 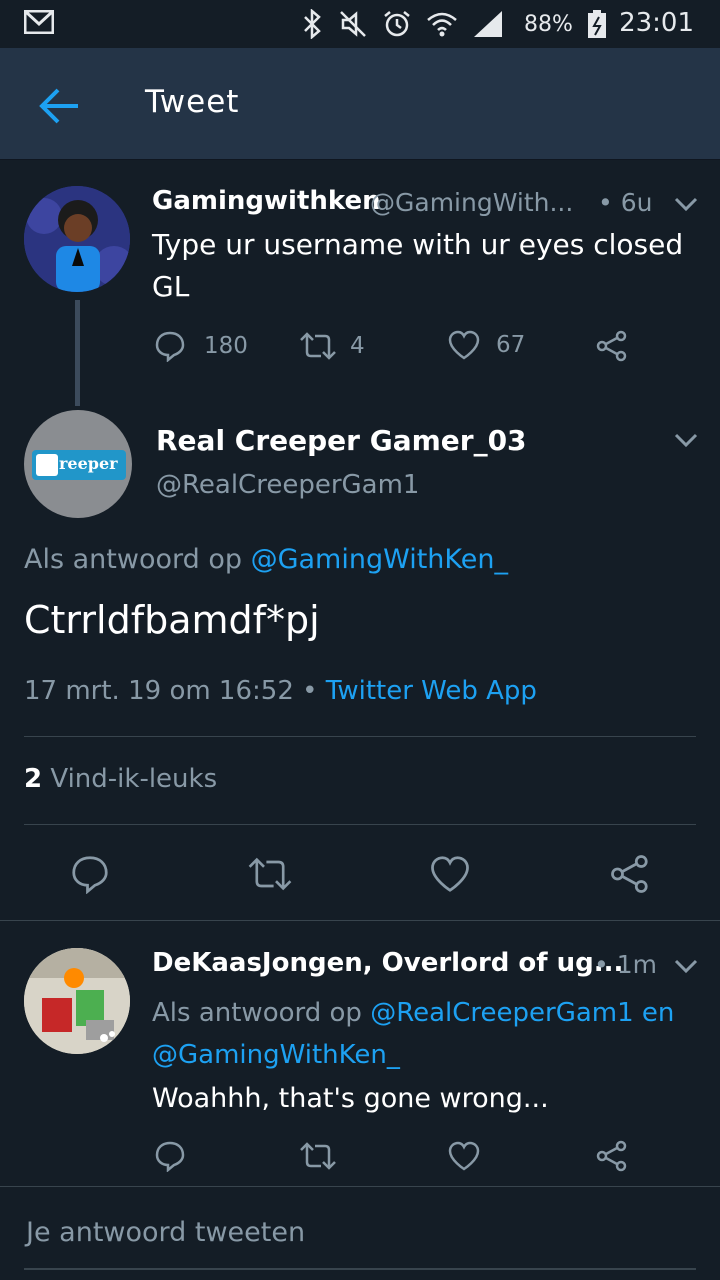 What do you see at coordinates (312, 24) in the screenshot?
I see `bluetooth-icon` at bounding box center [312, 24].